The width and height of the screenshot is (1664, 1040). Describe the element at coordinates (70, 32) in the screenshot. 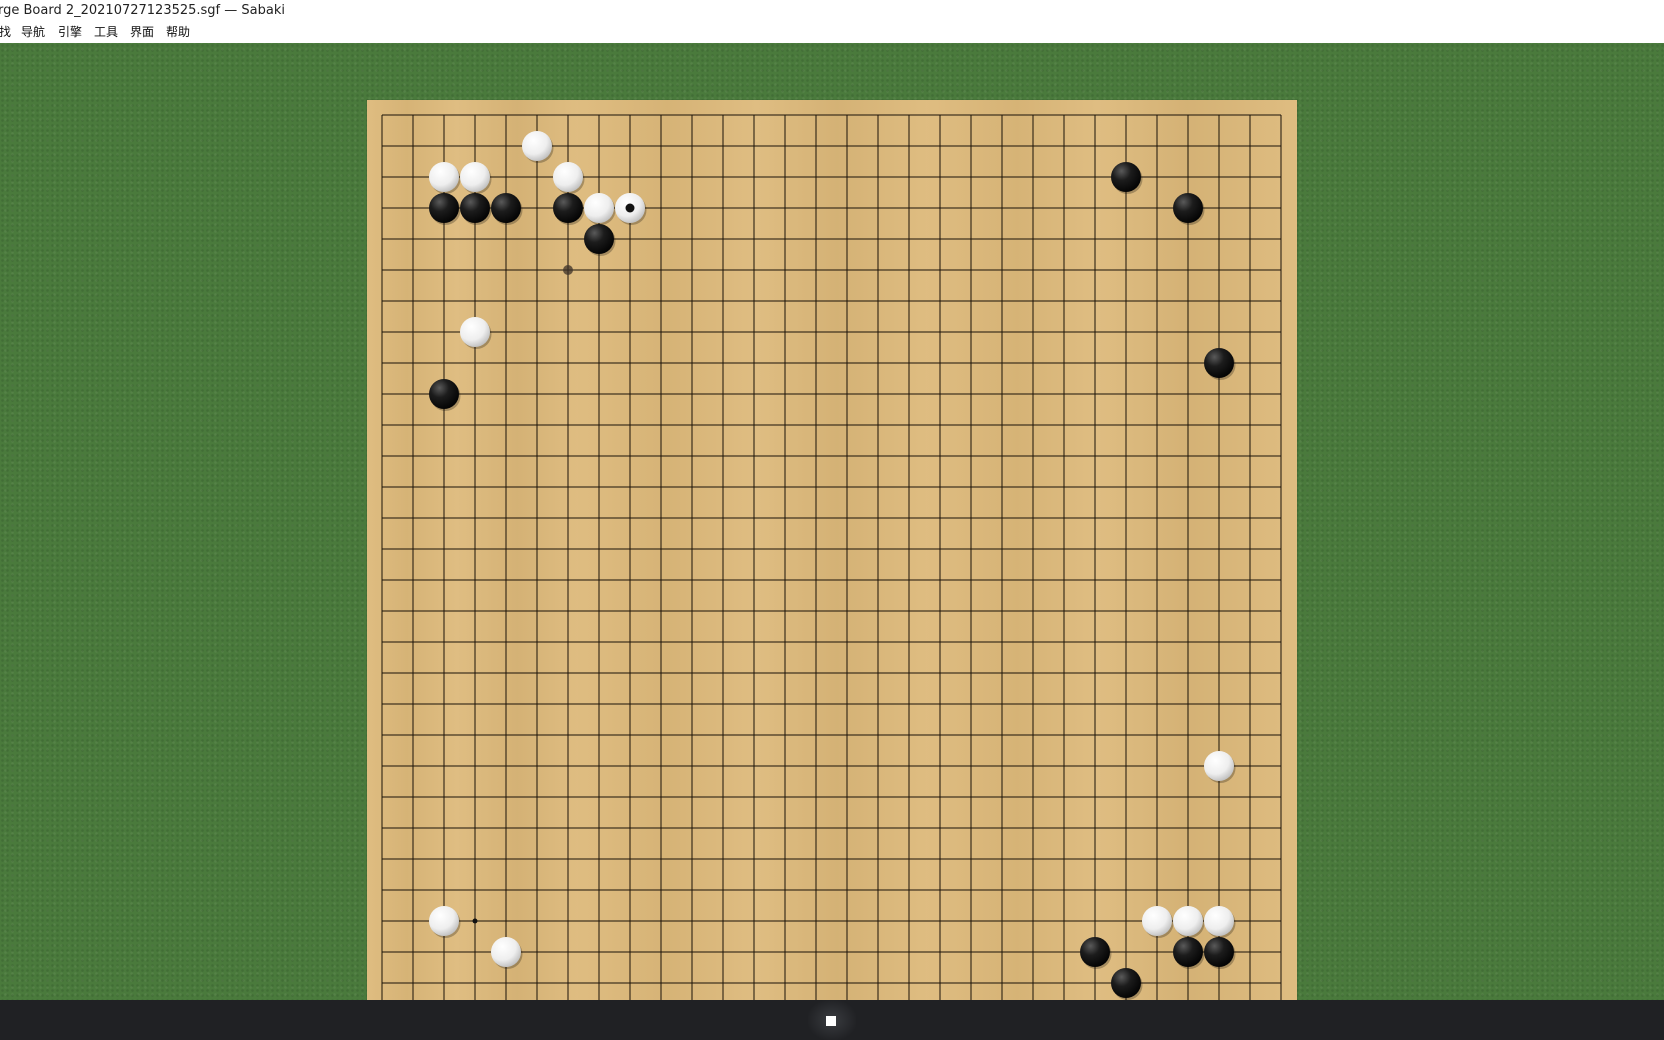

I see `menu-item-engines: 引擎` at that location.